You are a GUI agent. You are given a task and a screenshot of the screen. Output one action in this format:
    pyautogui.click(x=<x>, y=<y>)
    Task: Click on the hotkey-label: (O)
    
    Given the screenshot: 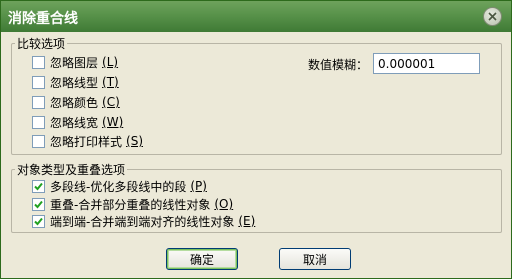 What is the action you would take?
    pyautogui.click(x=224, y=204)
    